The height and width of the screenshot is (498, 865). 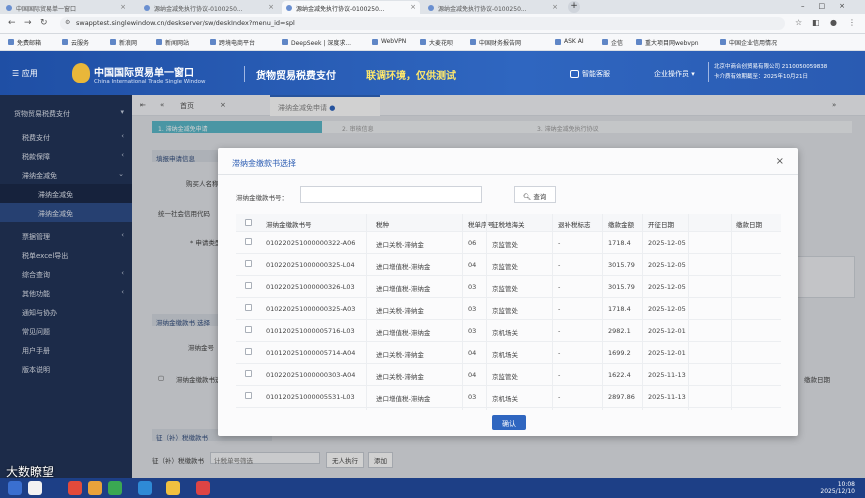 I want to click on query-button: 🔍︎ 查询, so click(x=535, y=194).